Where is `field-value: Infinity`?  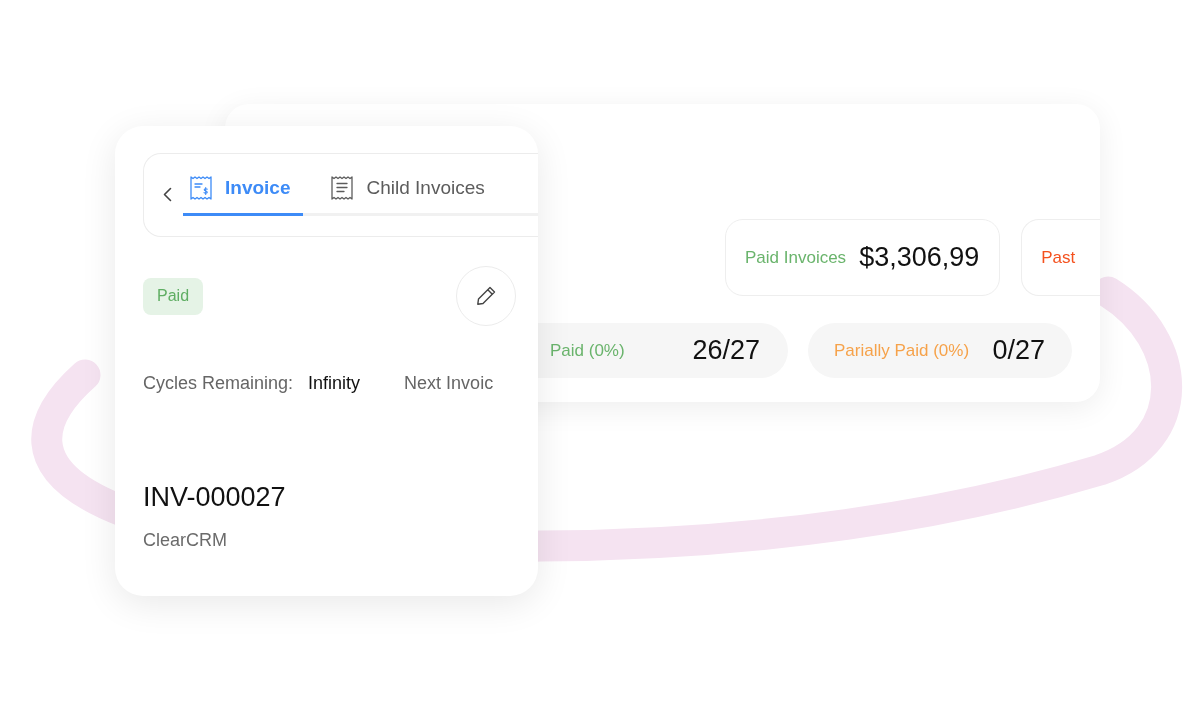 field-value: Infinity is located at coordinates (334, 383).